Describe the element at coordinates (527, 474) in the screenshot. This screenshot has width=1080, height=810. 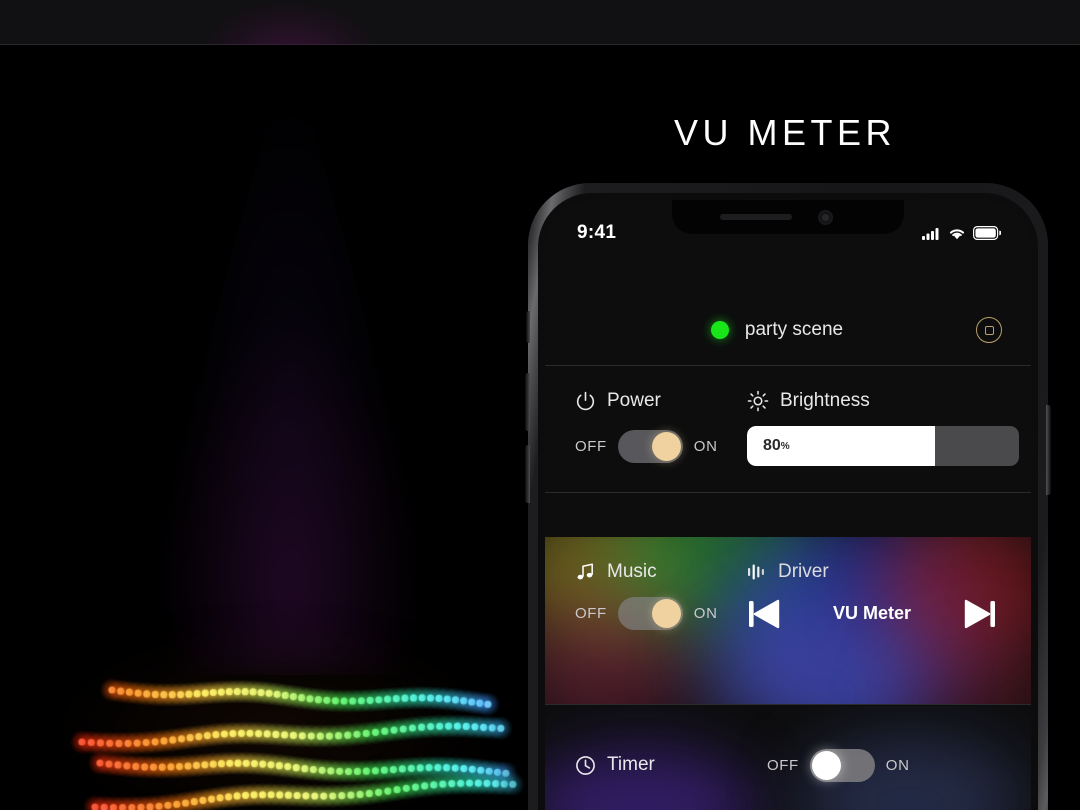
I see `phone-volume-down-button` at that location.